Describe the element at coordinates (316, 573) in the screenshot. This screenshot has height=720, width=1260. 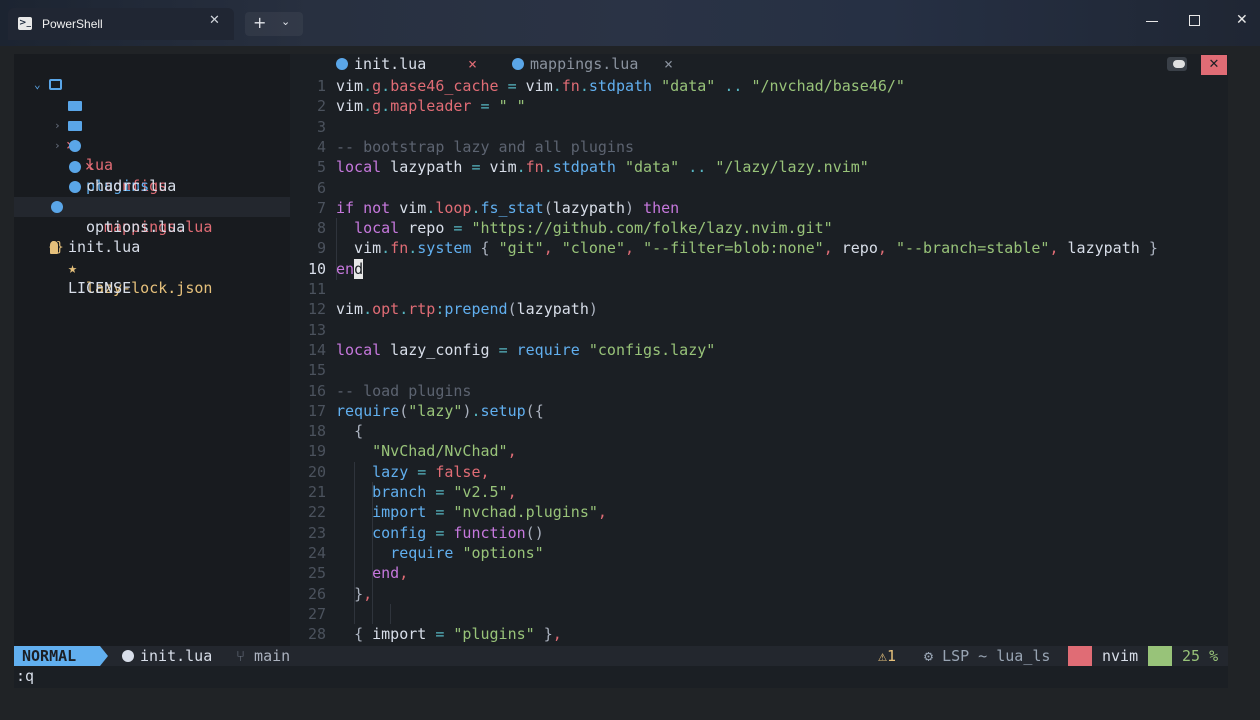
I see `line-number: 25` at that location.